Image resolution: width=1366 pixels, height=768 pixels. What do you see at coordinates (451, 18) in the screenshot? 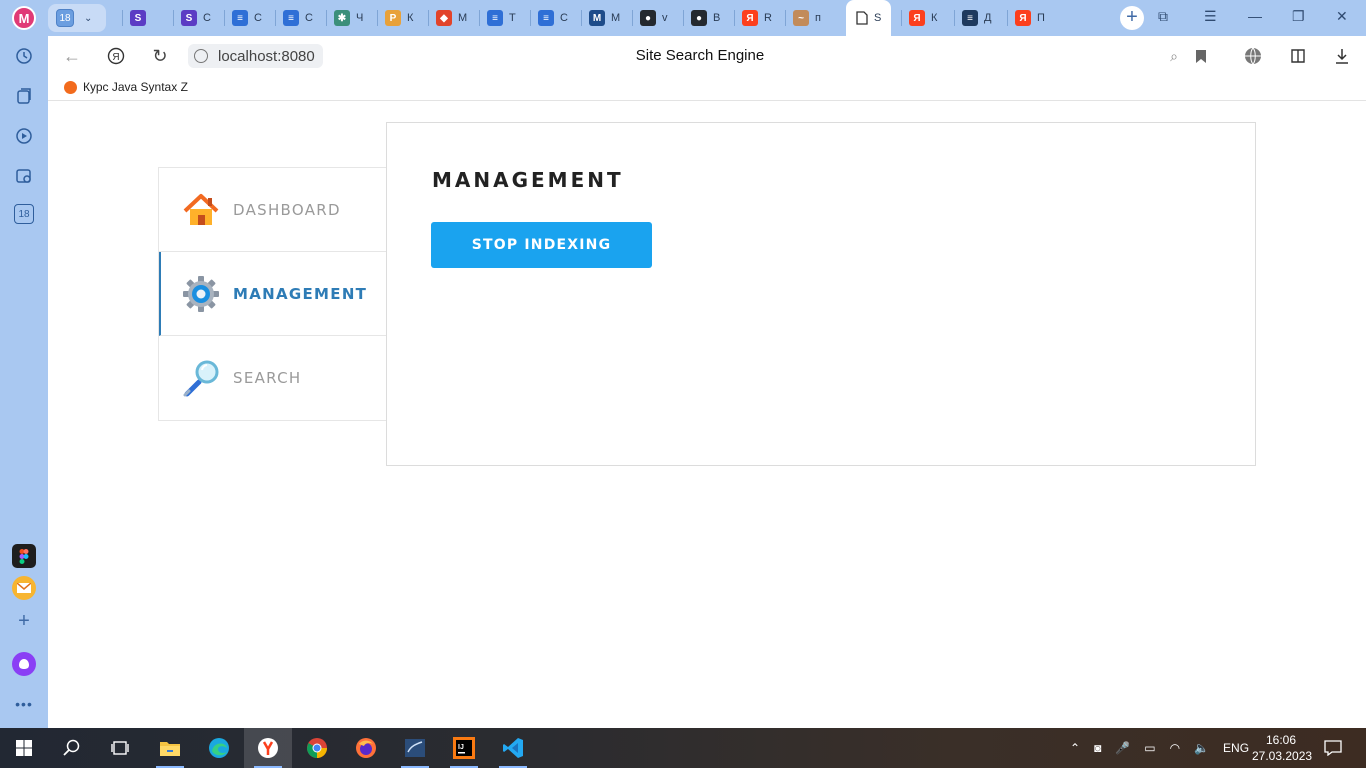
I see `tab: ◆ М` at bounding box center [451, 18].